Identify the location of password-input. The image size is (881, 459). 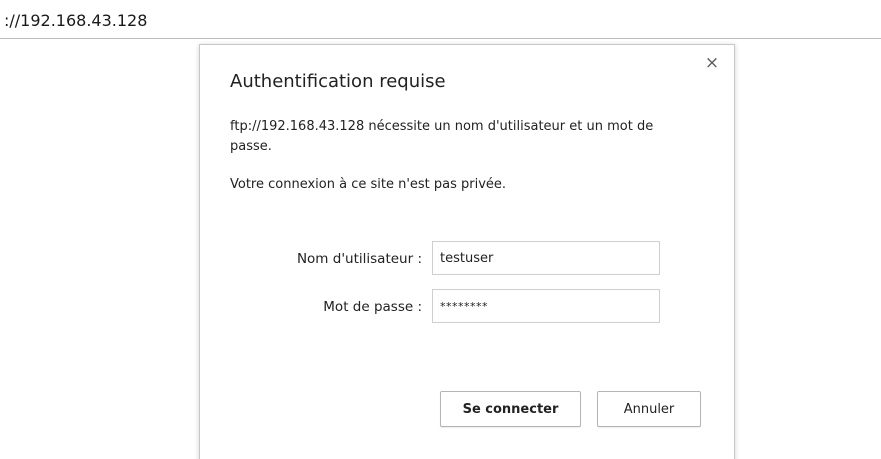
(546, 306).